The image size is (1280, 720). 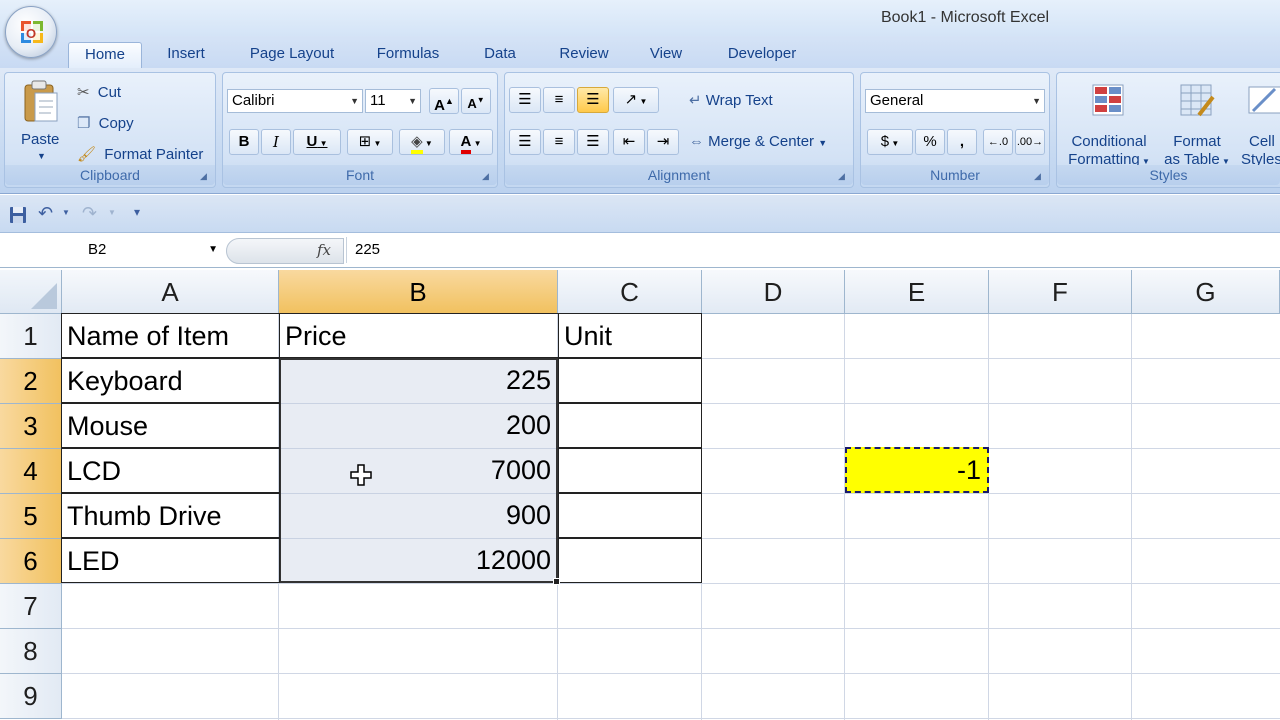 I want to click on redo-icon: ↷, so click(x=89, y=213).